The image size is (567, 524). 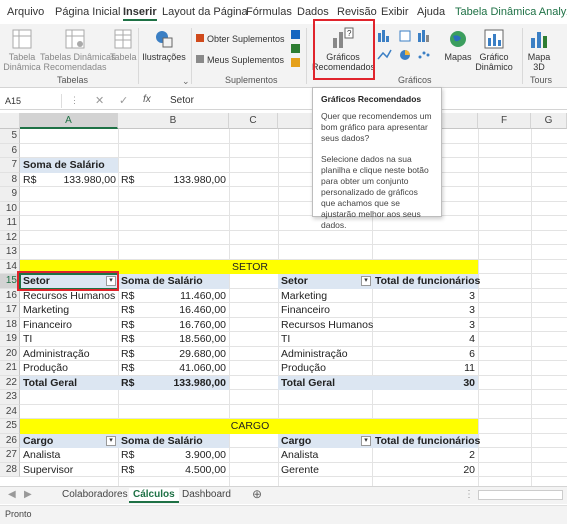 What do you see at coordinates (10, 469) in the screenshot?
I see `row-header-28: 28` at bounding box center [10, 469].